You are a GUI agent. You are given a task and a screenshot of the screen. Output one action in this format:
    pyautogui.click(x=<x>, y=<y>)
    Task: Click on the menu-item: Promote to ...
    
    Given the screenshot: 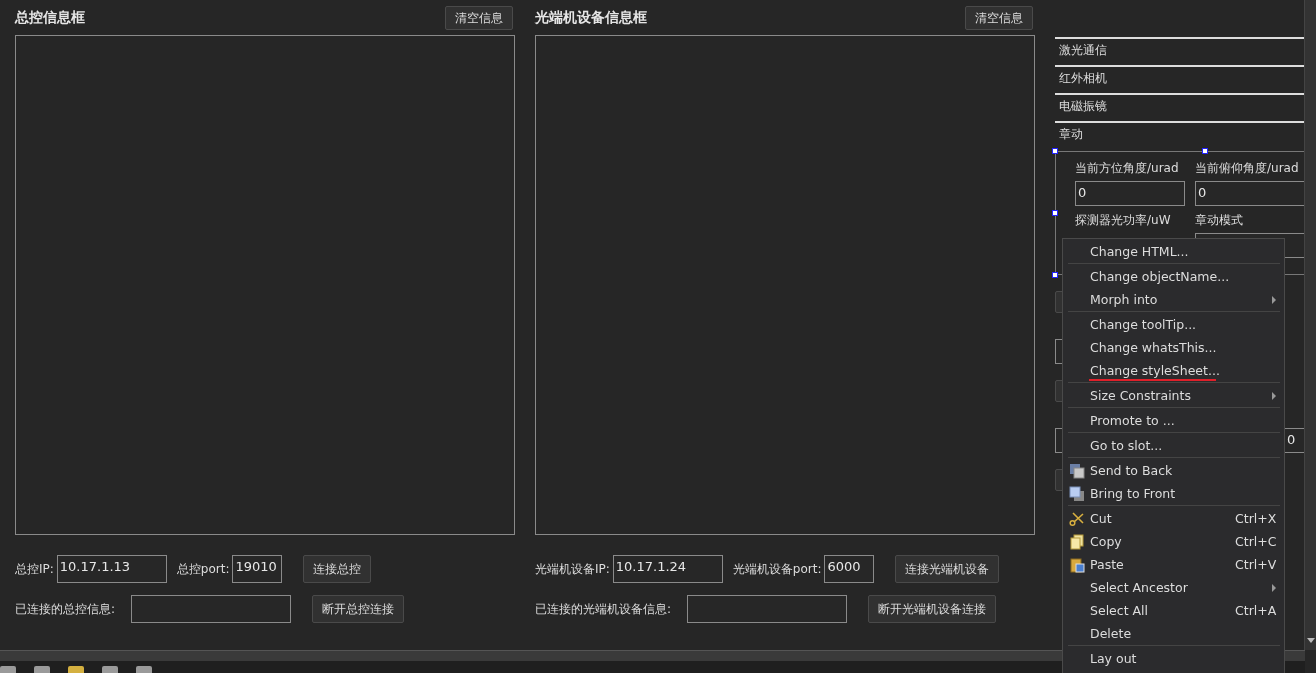 What is the action you would take?
    pyautogui.click(x=1173, y=420)
    